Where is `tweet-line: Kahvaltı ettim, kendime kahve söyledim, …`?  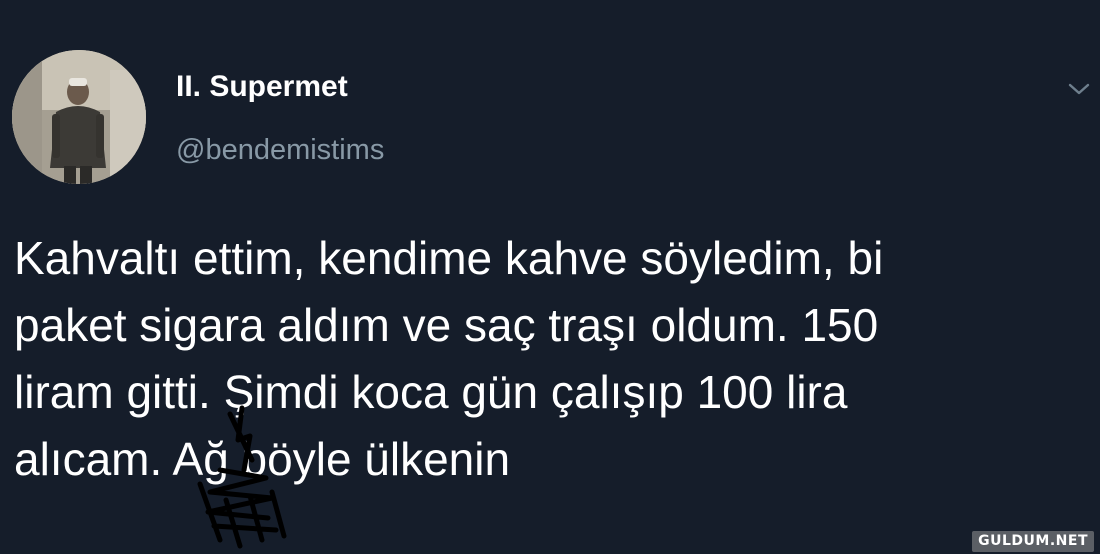
tweet-line: Kahvaltı ettim, kendime kahve söyledim, … is located at coordinates (449, 258).